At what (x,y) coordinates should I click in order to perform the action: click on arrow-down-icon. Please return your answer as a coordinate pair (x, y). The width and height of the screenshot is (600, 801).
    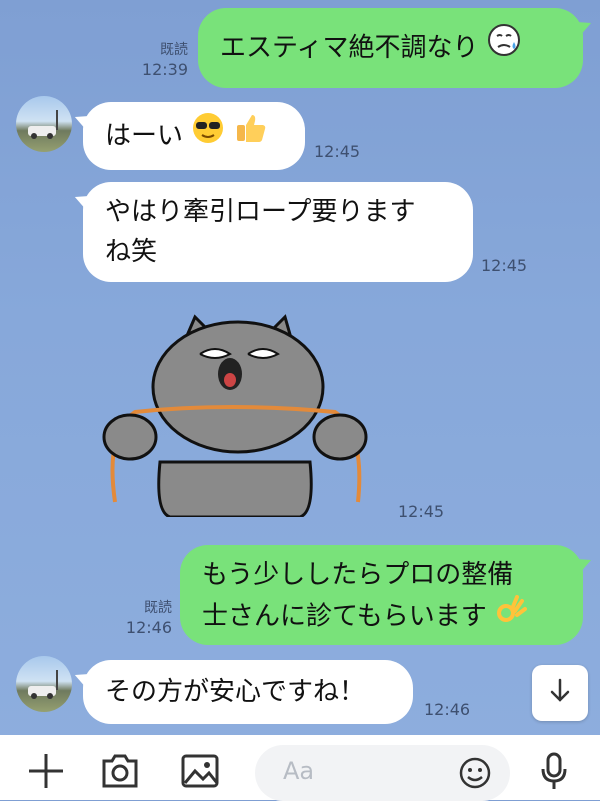
    Looking at the image, I should click on (560, 693).